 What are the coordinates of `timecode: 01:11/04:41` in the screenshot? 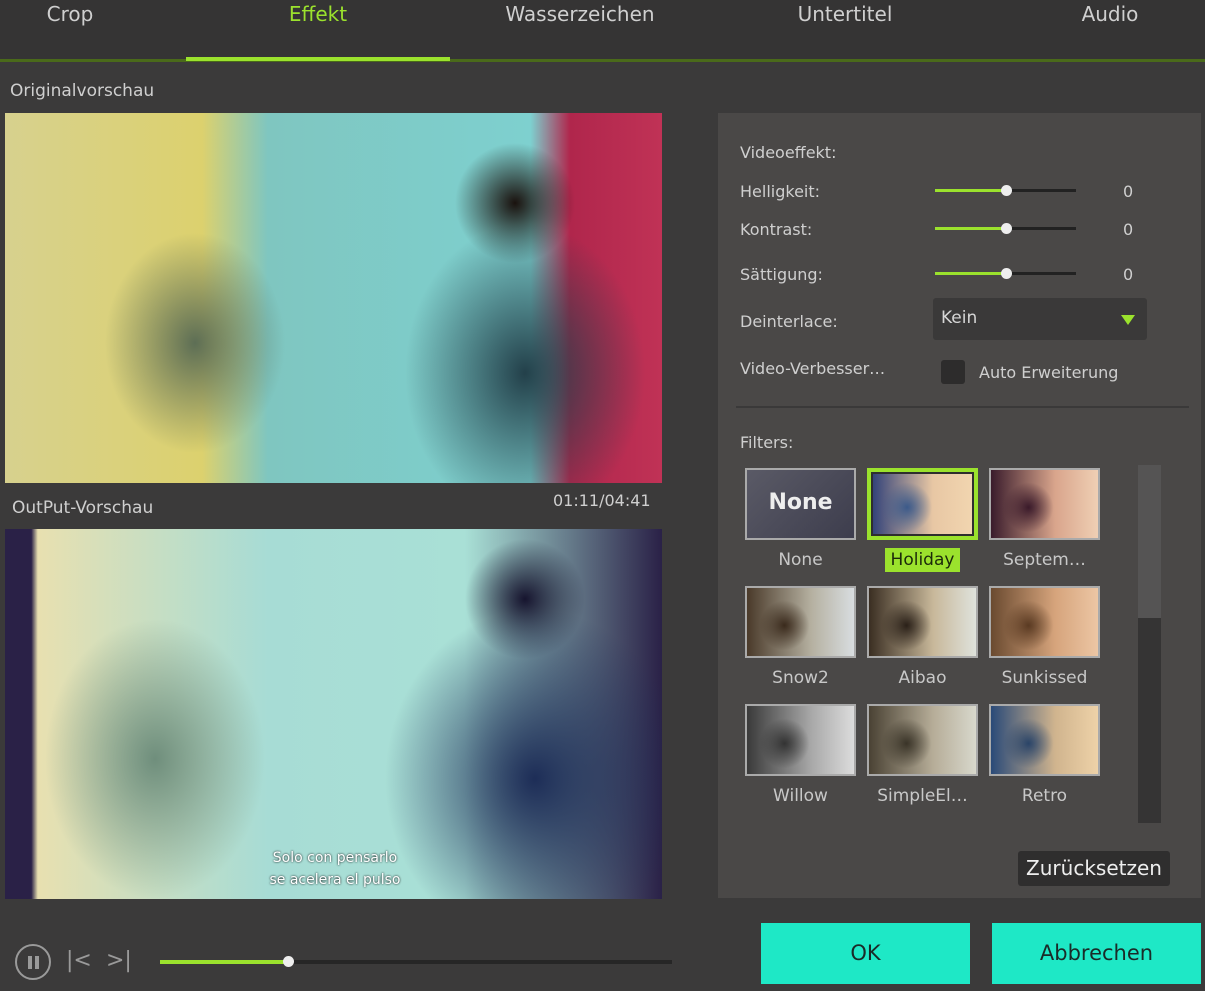 It's located at (602, 500).